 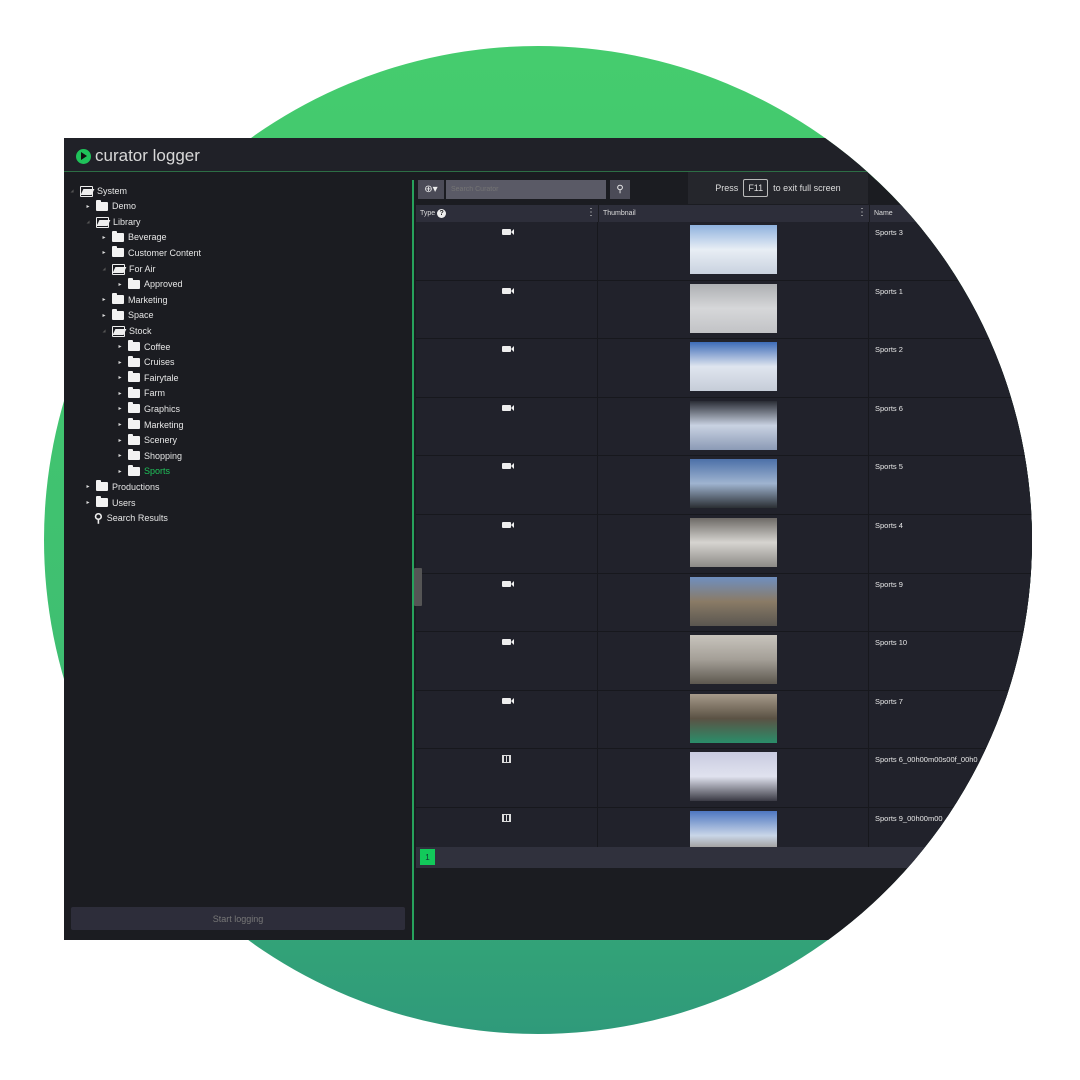 I want to click on tree-item: ▸ Cruises, so click(x=145, y=362).